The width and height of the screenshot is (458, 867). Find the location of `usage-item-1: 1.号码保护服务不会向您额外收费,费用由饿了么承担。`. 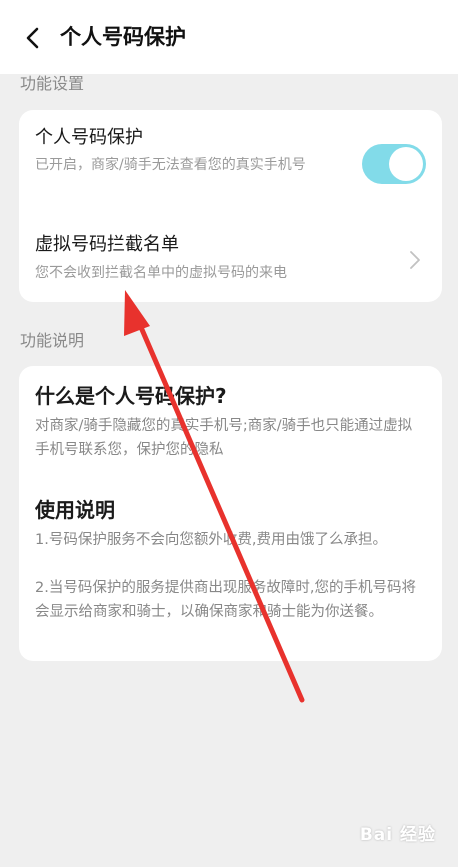

usage-item-1: 1.号码保护服务不会向您额外收费,费用由饿了么承担。 is located at coordinates (211, 540).